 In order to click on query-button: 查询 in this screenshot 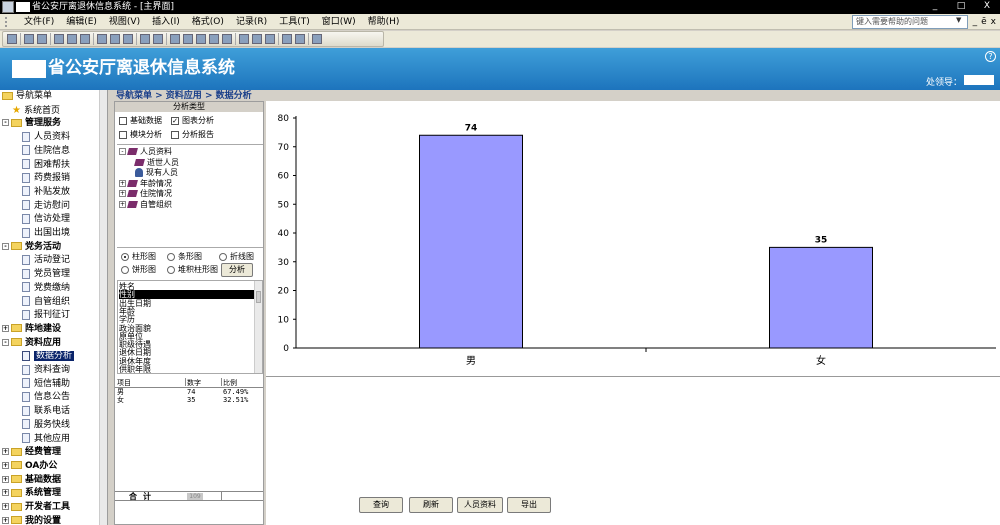, I will do `click(381, 505)`.